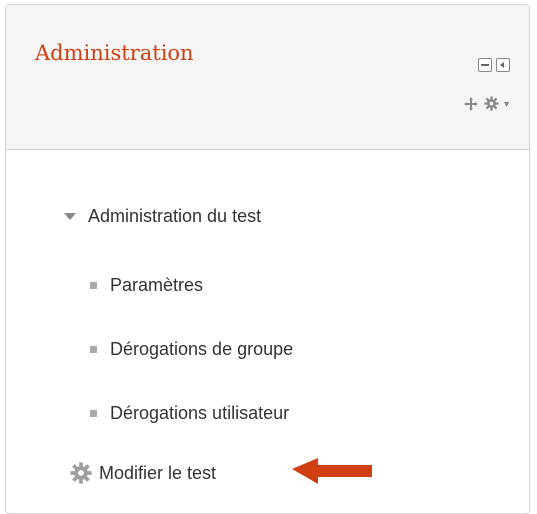 This screenshot has height=514, width=537. Describe the element at coordinates (202, 349) in the screenshot. I see `nav-item-label: Dérogations de groupe` at that location.